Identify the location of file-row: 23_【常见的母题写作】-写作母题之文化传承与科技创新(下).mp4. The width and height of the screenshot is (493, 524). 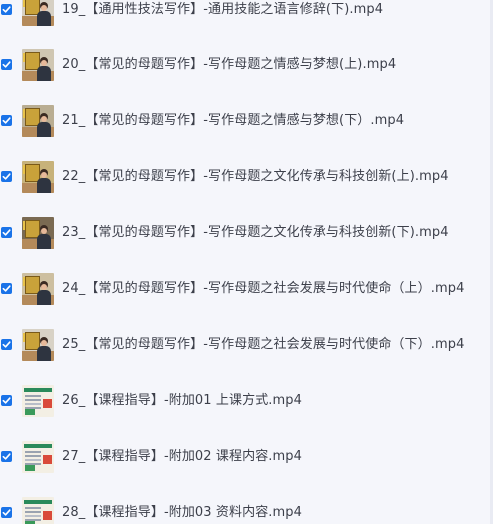
(245, 233).